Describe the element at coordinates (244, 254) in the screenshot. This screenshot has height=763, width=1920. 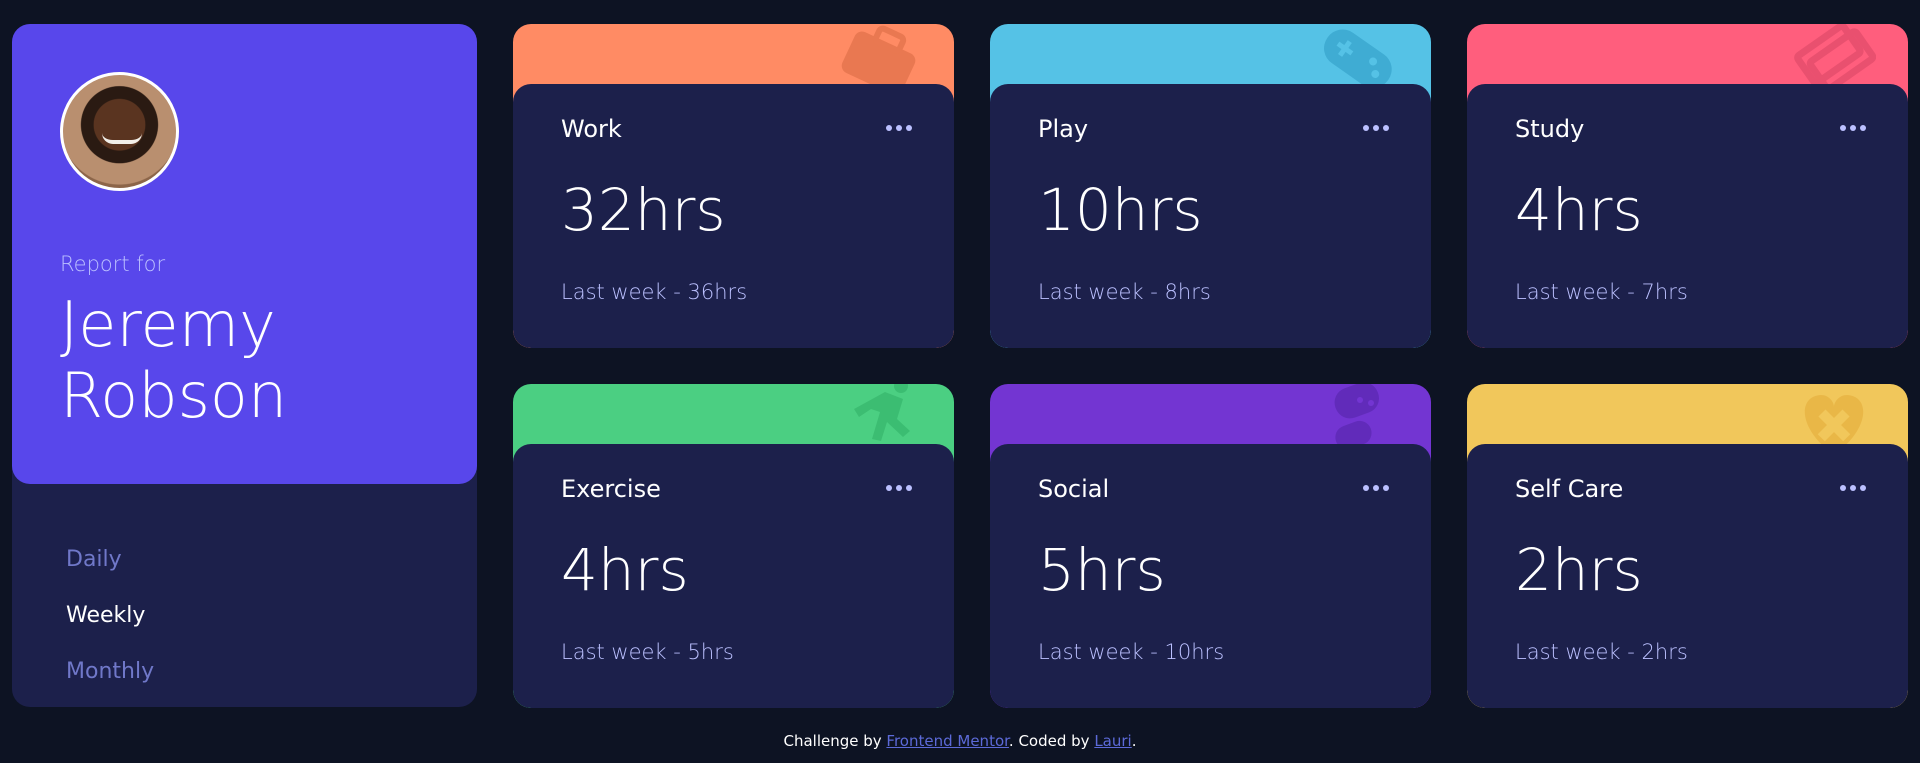
I see `profile-header: Report for Jeremy Robson` at that location.